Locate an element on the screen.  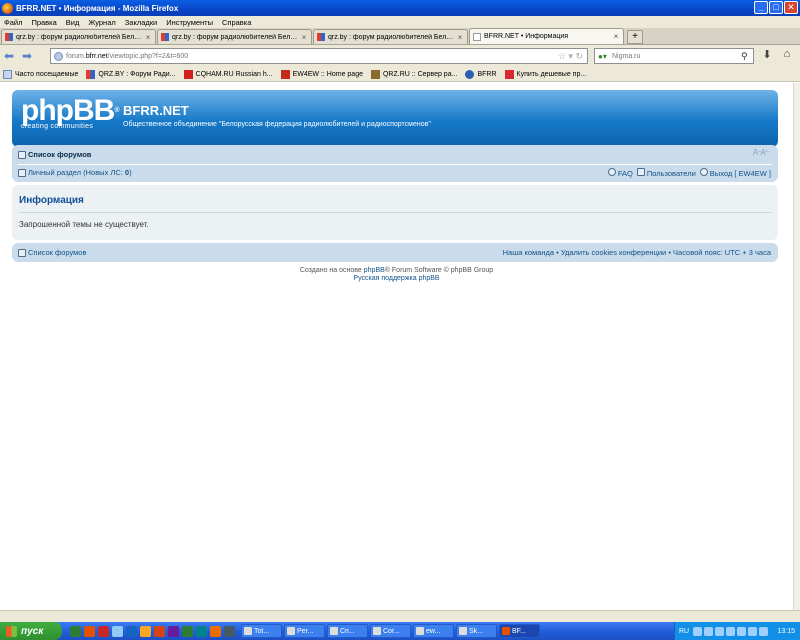
team-link: Наша команда is located at coordinates (528, 252).